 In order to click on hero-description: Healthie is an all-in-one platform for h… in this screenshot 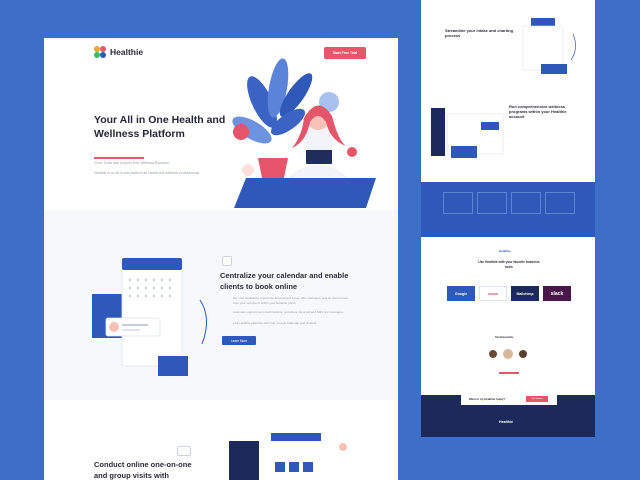, I will do `click(147, 173)`.